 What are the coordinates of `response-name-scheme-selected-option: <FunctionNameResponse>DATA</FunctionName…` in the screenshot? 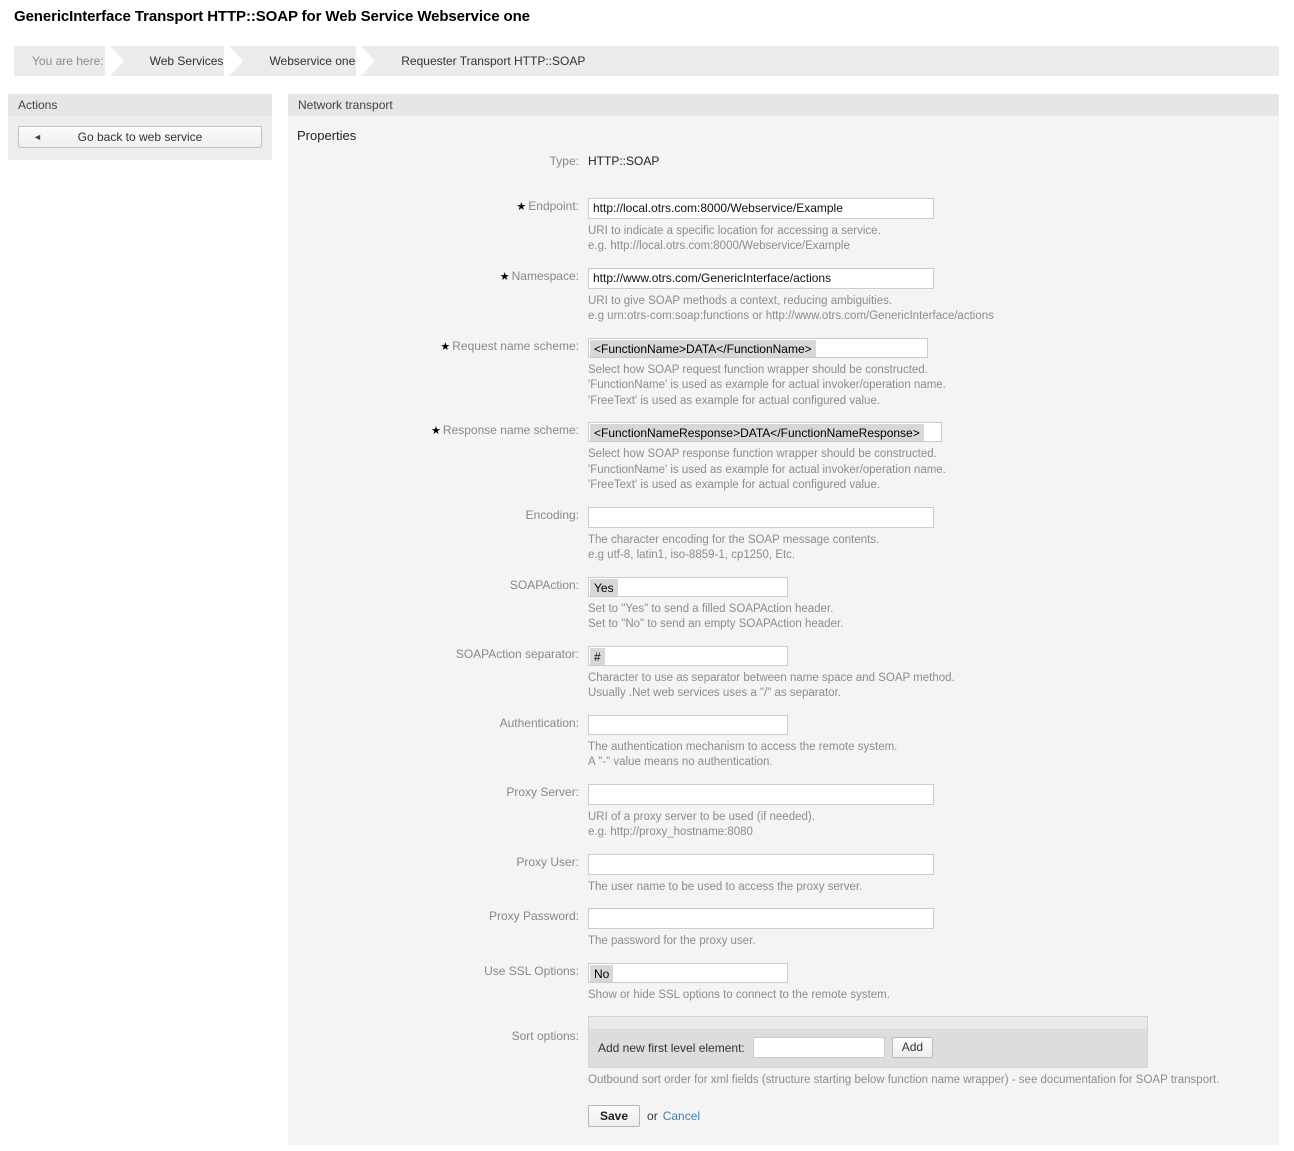 It's located at (757, 432).